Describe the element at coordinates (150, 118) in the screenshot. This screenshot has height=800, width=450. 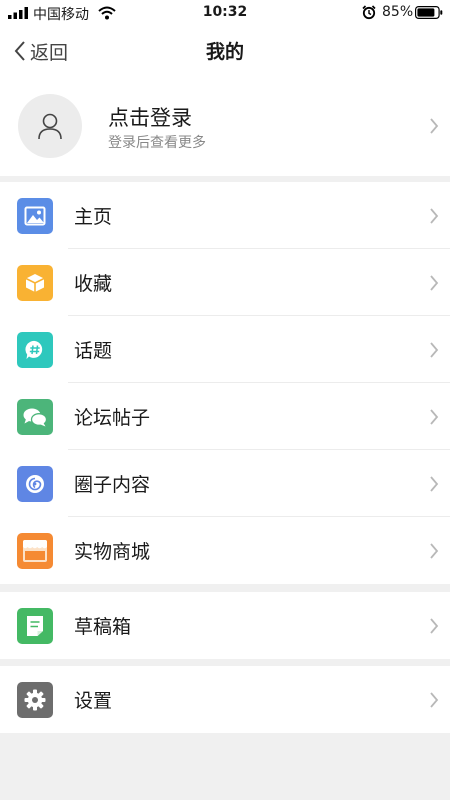
I see `login-title: 点击登录` at that location.